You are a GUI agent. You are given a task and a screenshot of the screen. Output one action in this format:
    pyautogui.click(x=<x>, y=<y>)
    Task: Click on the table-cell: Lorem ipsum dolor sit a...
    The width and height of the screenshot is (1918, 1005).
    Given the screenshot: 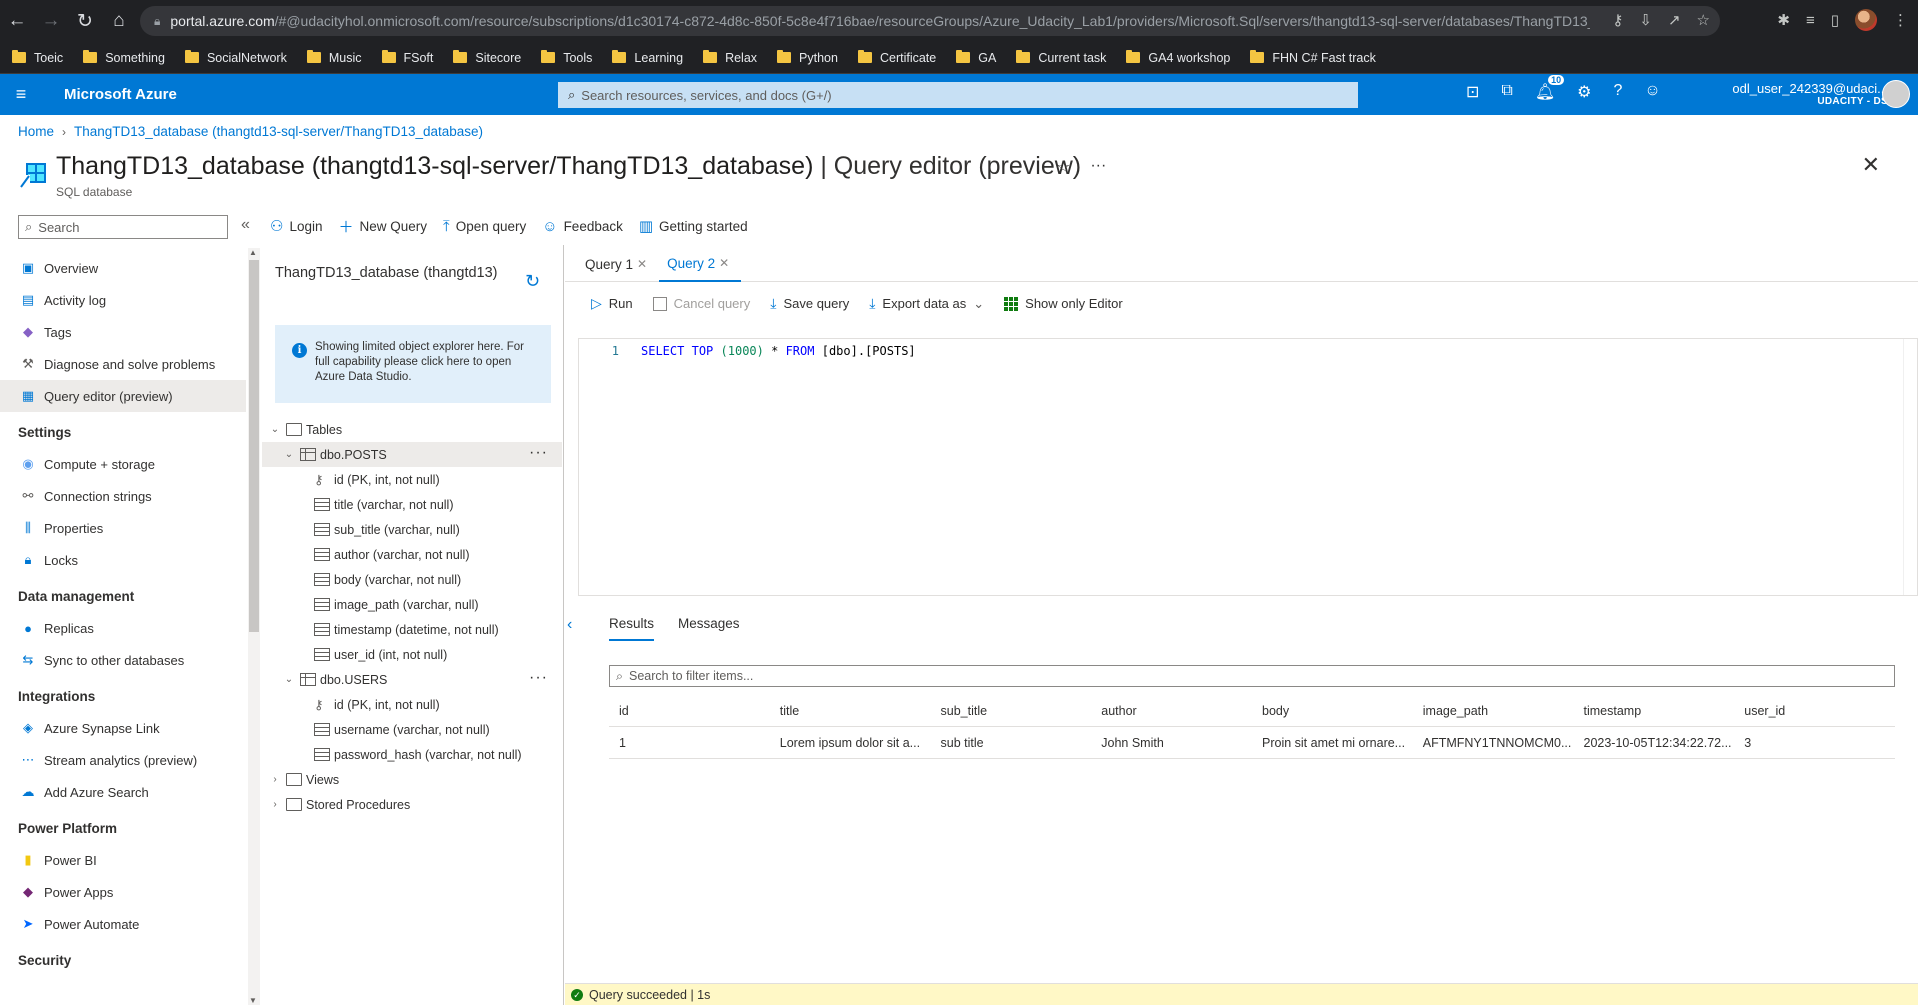 What is the action you would take?
    pyautogui.click(x=850, y=743)
    